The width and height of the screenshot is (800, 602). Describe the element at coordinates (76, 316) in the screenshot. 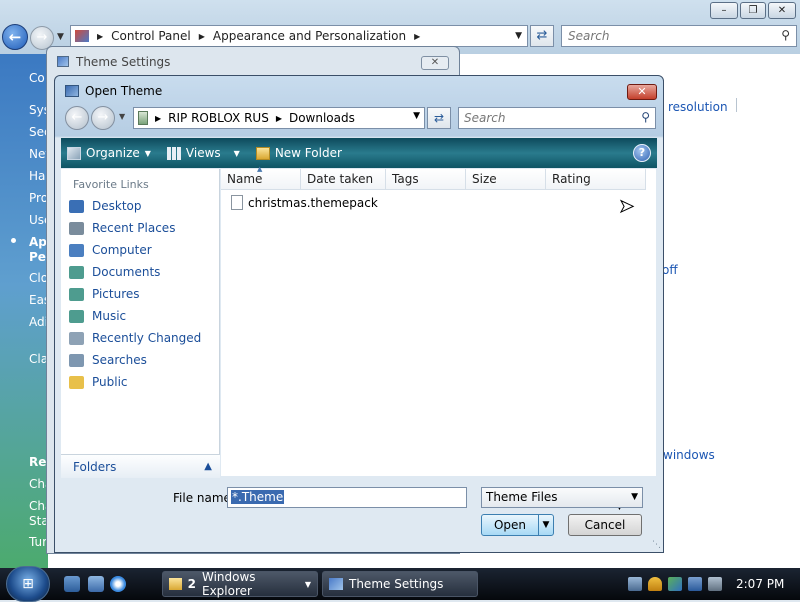

I see `music-icon` at that location.